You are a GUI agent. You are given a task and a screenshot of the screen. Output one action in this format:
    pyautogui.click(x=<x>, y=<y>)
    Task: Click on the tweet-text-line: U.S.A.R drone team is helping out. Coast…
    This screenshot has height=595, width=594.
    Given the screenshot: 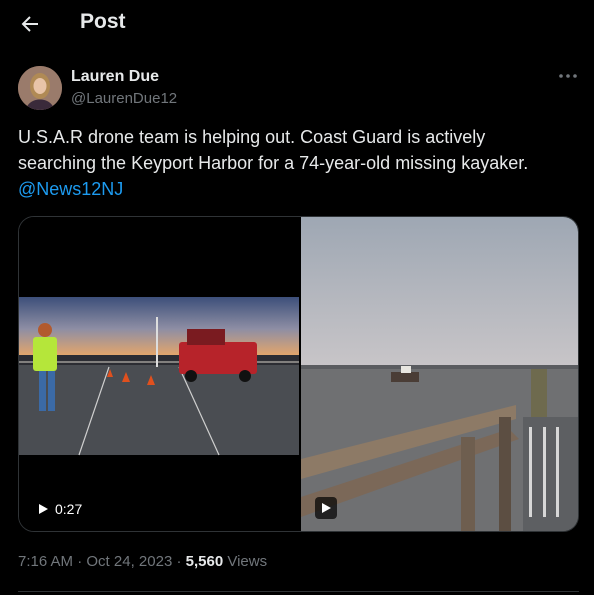 What is the action you would take?
    pyautogui.click(x=252, y=137)
    